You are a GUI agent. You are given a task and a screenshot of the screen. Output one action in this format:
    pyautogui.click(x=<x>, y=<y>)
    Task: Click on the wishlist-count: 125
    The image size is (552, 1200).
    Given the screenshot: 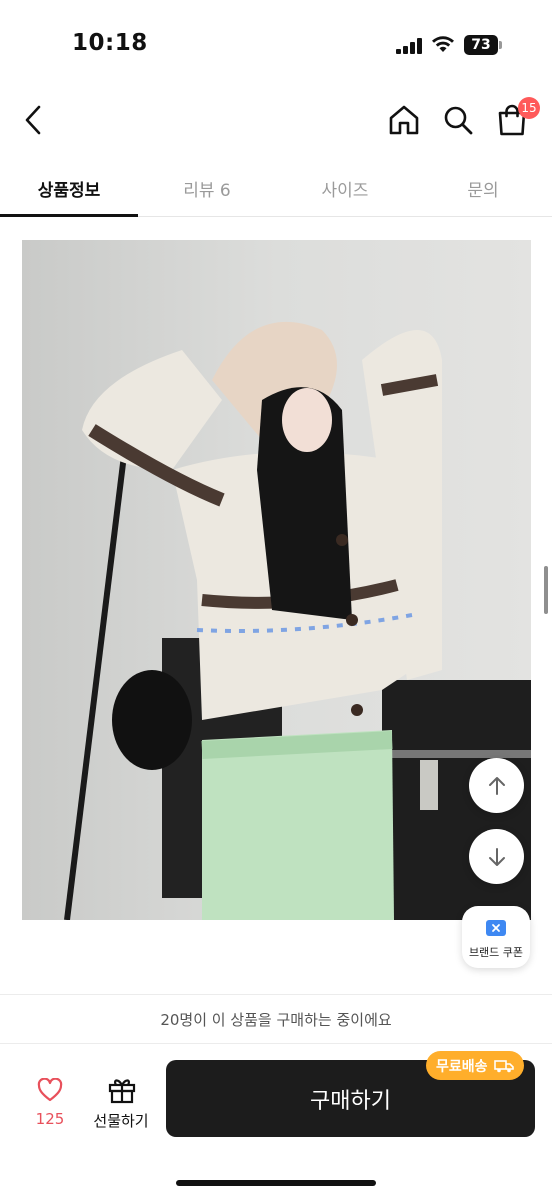 What is the action you would take?
    pyautogui.click(x=50, y=1119)
    